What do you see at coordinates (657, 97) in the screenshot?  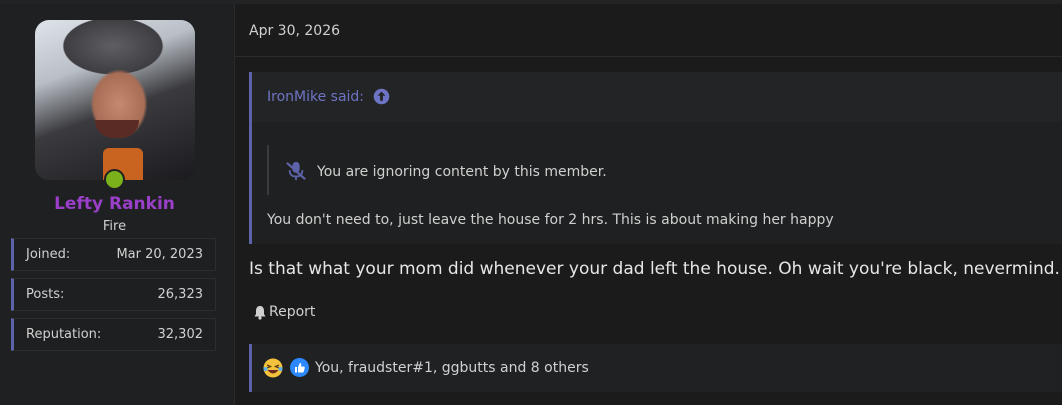 I see `quote-header: IronMike said:` at bounding box center [657, 97].